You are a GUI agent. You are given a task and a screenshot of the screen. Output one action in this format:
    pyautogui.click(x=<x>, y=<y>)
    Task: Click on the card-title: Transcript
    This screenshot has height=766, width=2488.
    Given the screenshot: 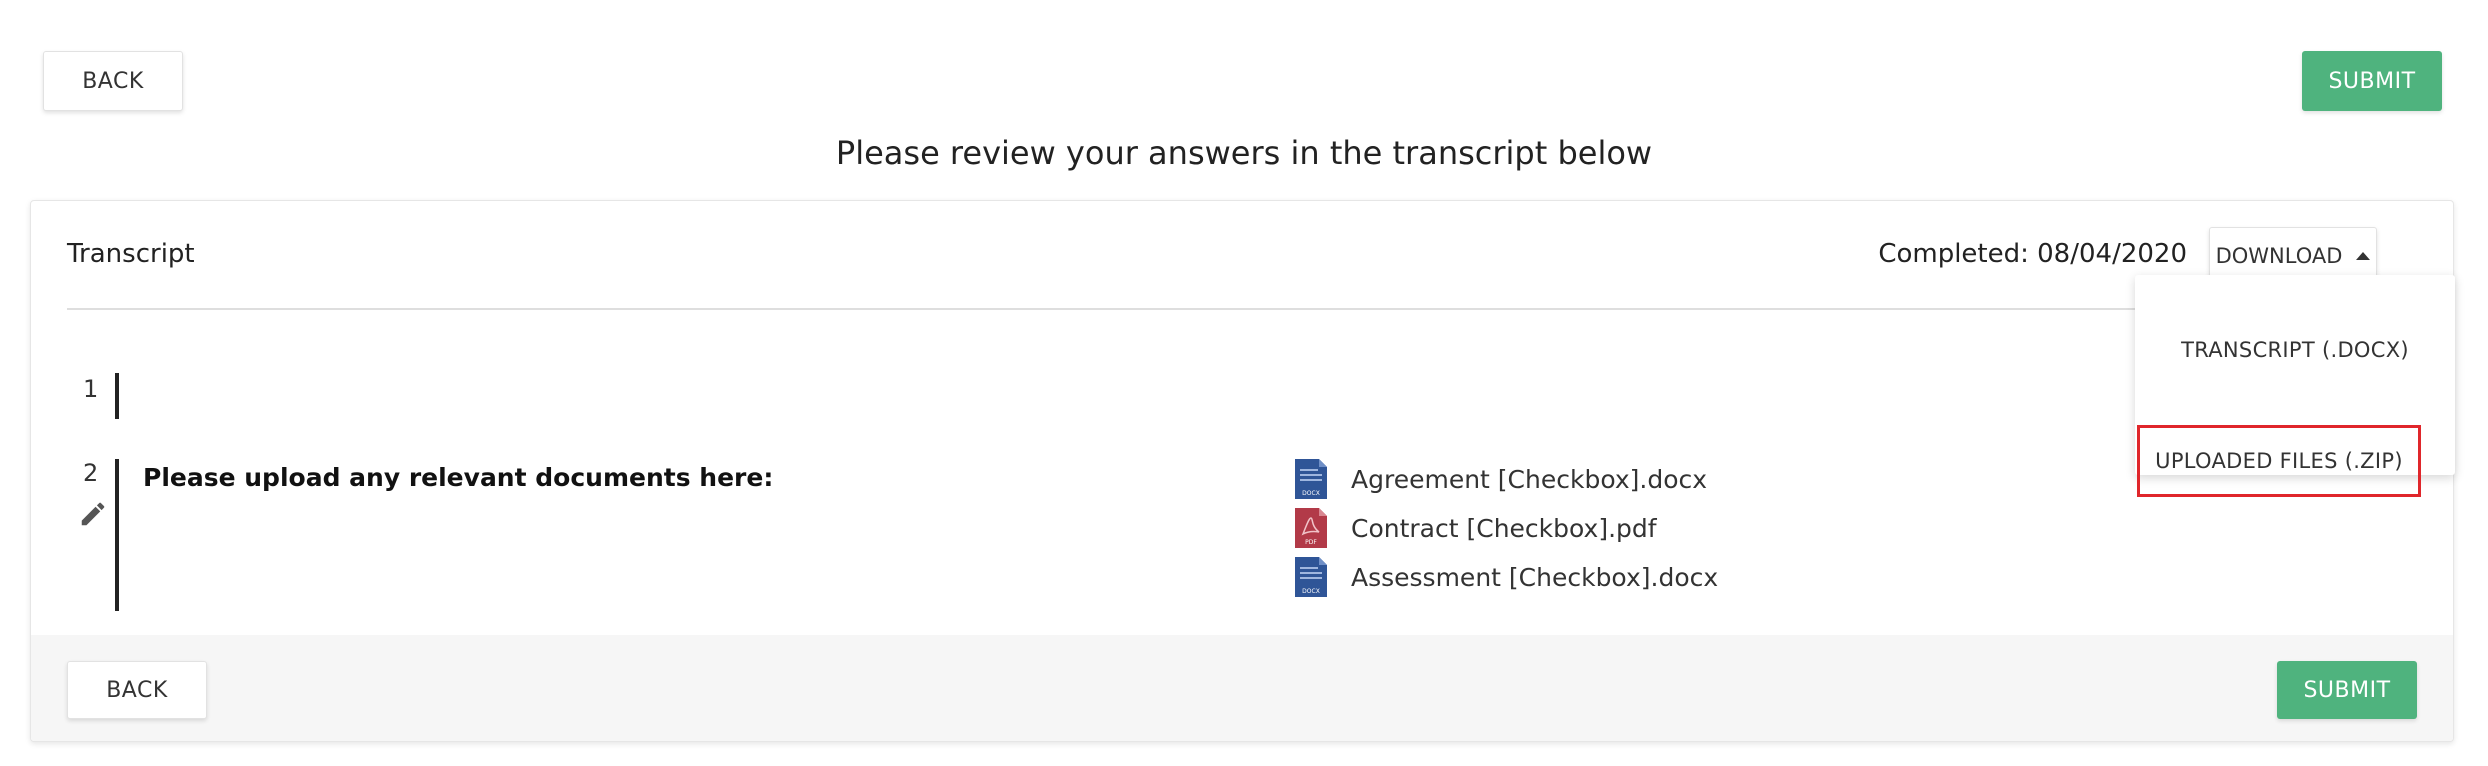 What is the action you would take?
    pyautogui.click(x=131, y=254)
    